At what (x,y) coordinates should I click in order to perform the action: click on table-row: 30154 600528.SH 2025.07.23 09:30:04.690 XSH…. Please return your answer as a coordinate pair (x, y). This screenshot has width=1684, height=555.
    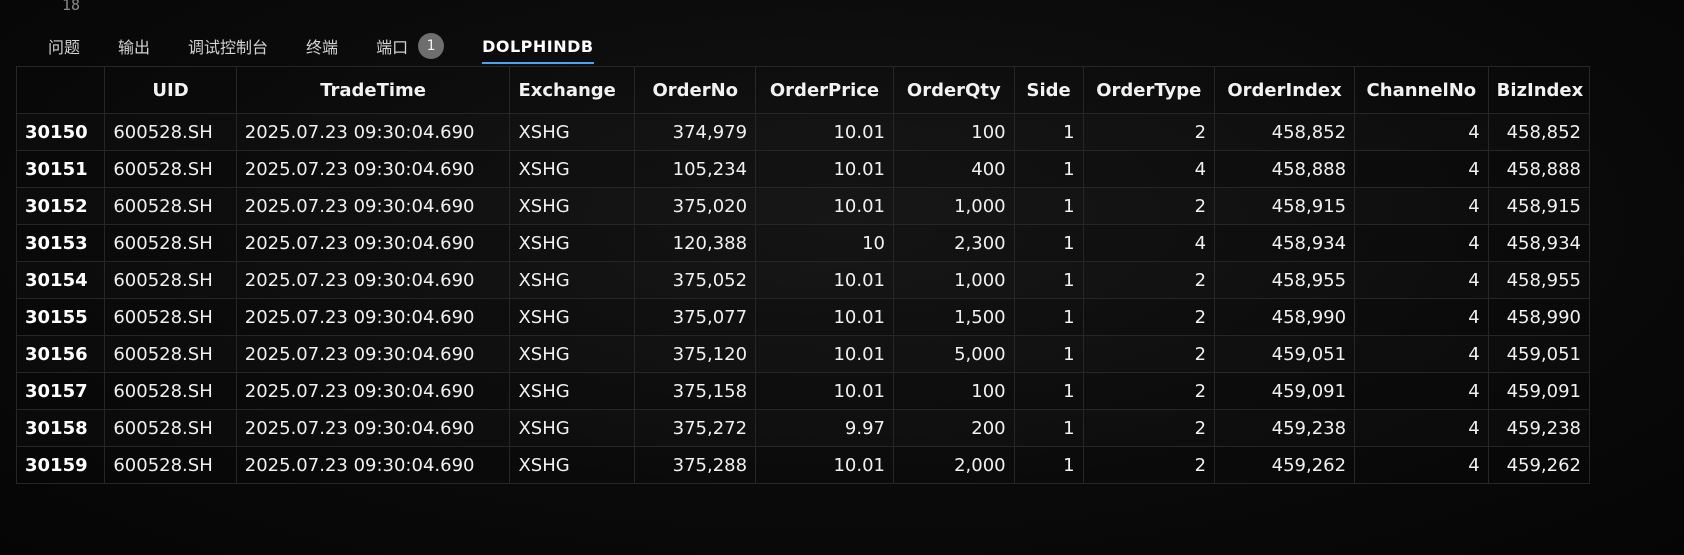
    Looking at the image, I should click on (803, 280).